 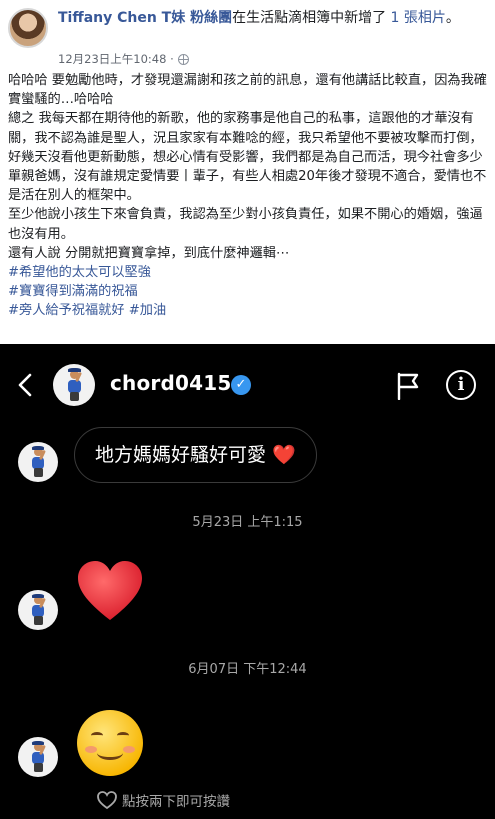 What do you see at coordinates (176, 802) in the screenshot?
I see `like-hint-text: 點按兩下即可按讚` at bounding box center [176, 802].